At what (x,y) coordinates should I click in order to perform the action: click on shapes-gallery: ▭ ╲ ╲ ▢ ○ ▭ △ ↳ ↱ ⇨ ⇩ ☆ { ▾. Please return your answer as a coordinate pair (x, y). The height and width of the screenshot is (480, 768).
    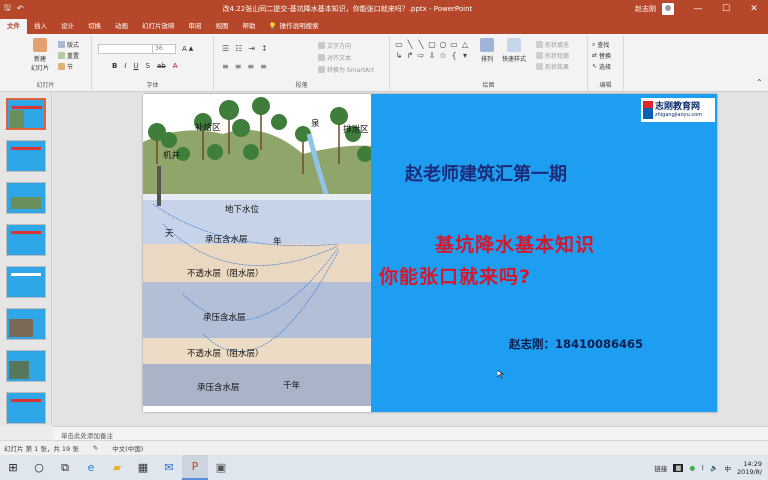
    Looking at the image, I should click on (434, 57).